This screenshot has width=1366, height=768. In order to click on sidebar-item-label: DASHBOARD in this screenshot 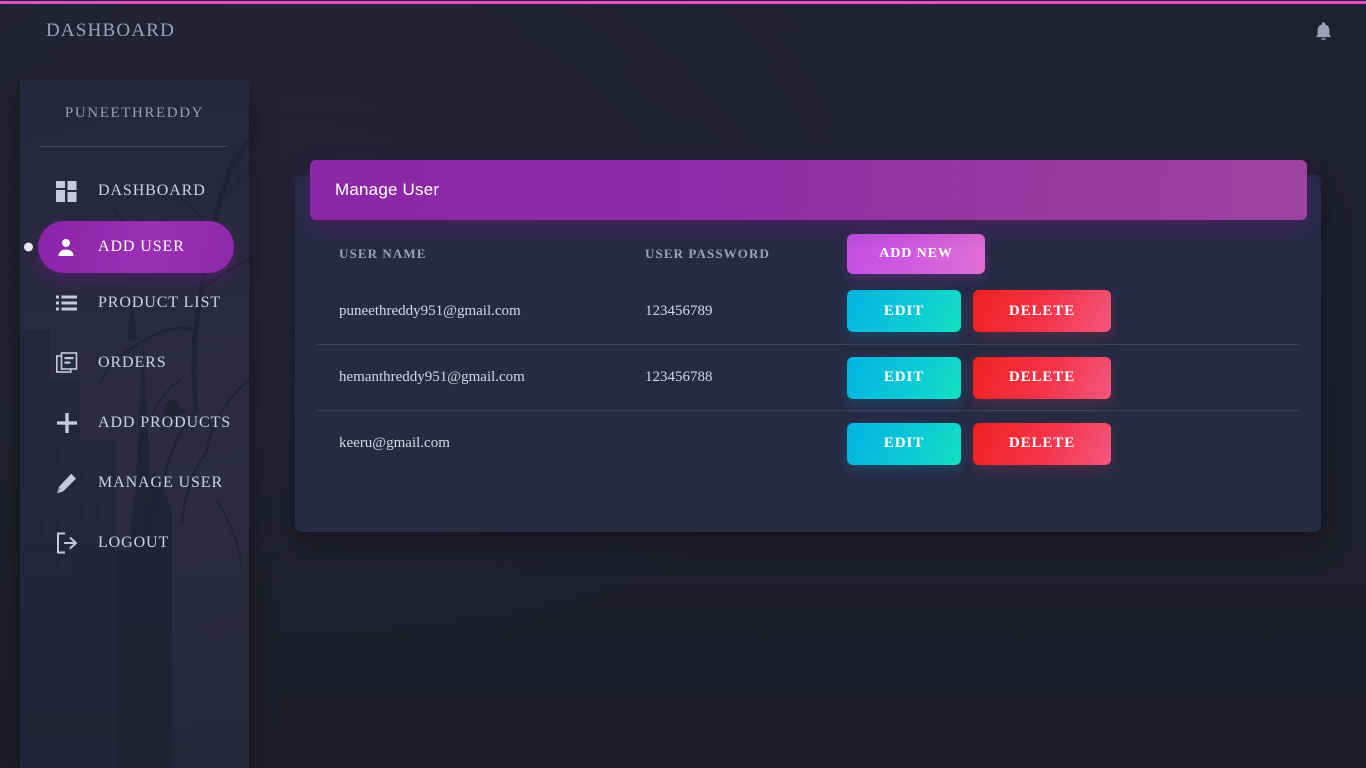, I will do `click(152, 190)`.